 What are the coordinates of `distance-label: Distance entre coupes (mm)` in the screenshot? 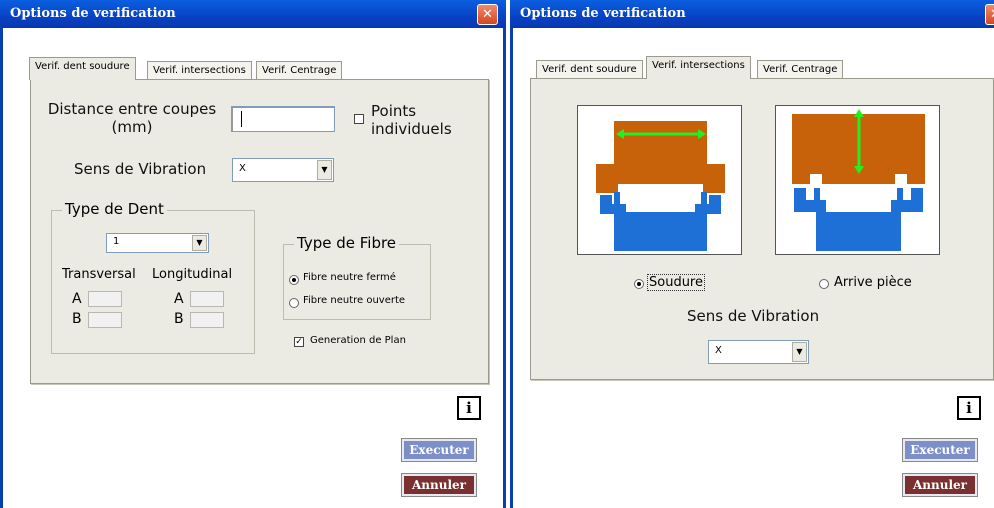 It's located at (132, 118).